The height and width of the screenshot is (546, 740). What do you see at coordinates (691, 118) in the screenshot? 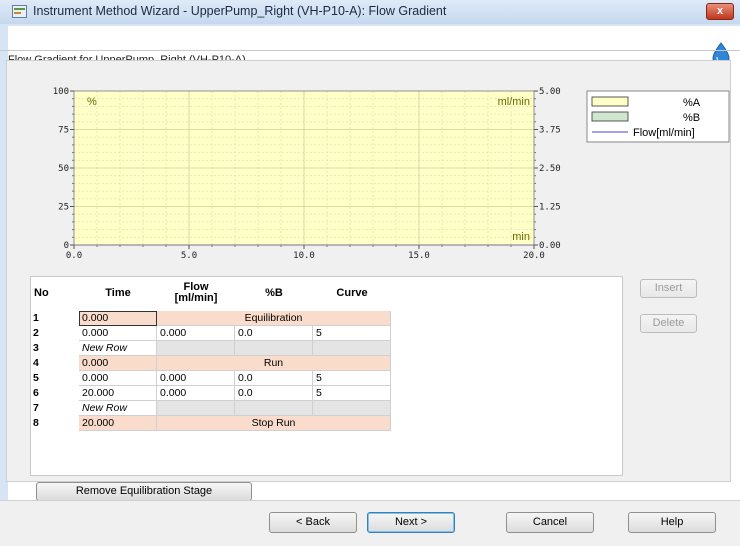
I see `legend-label-percent-b: %B` at bounding box center [691, 118].